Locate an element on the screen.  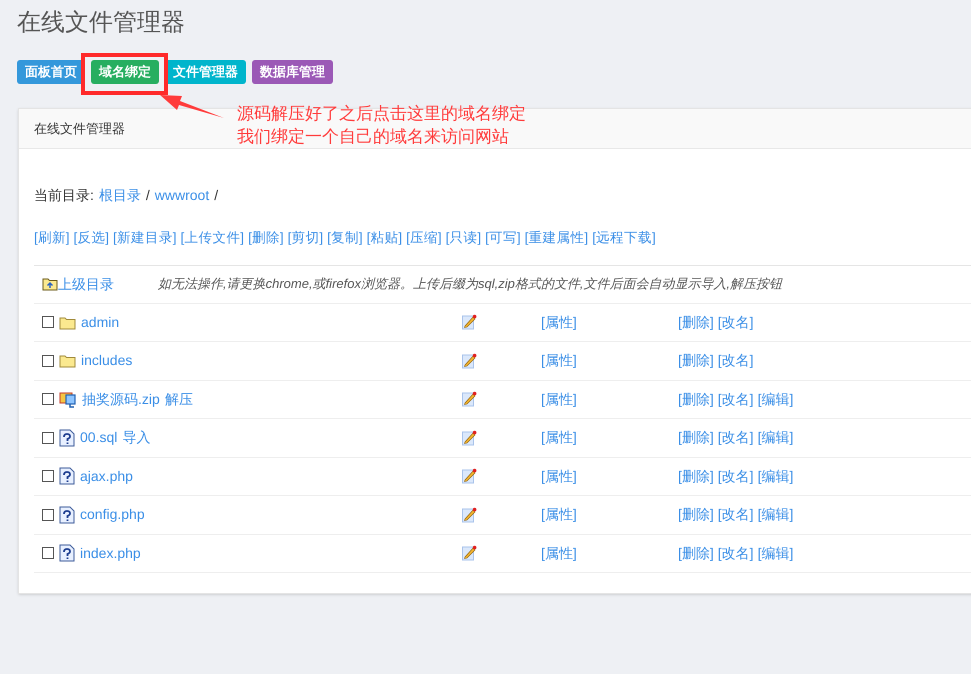
annotation-text: 我们绑定一个自己的域名来访问网站 is located at coordinates (373, 137).